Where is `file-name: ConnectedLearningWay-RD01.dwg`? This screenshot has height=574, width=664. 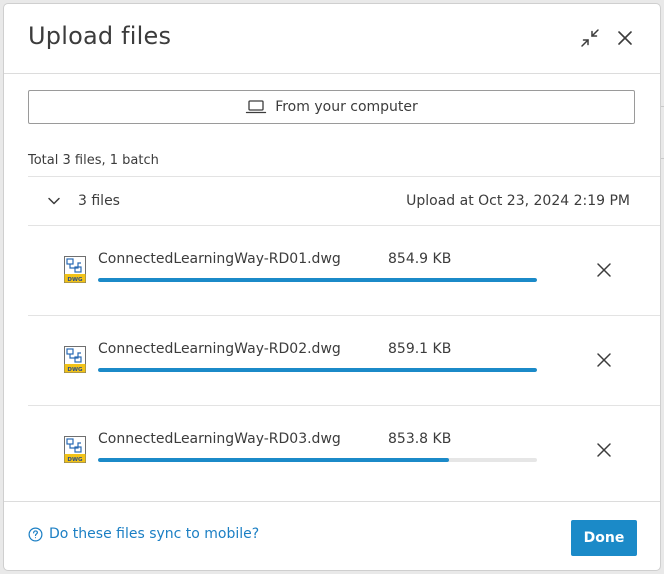 file-name: ConnectedLearningWay-RD01.dwg is located at coordinates (219, 259).